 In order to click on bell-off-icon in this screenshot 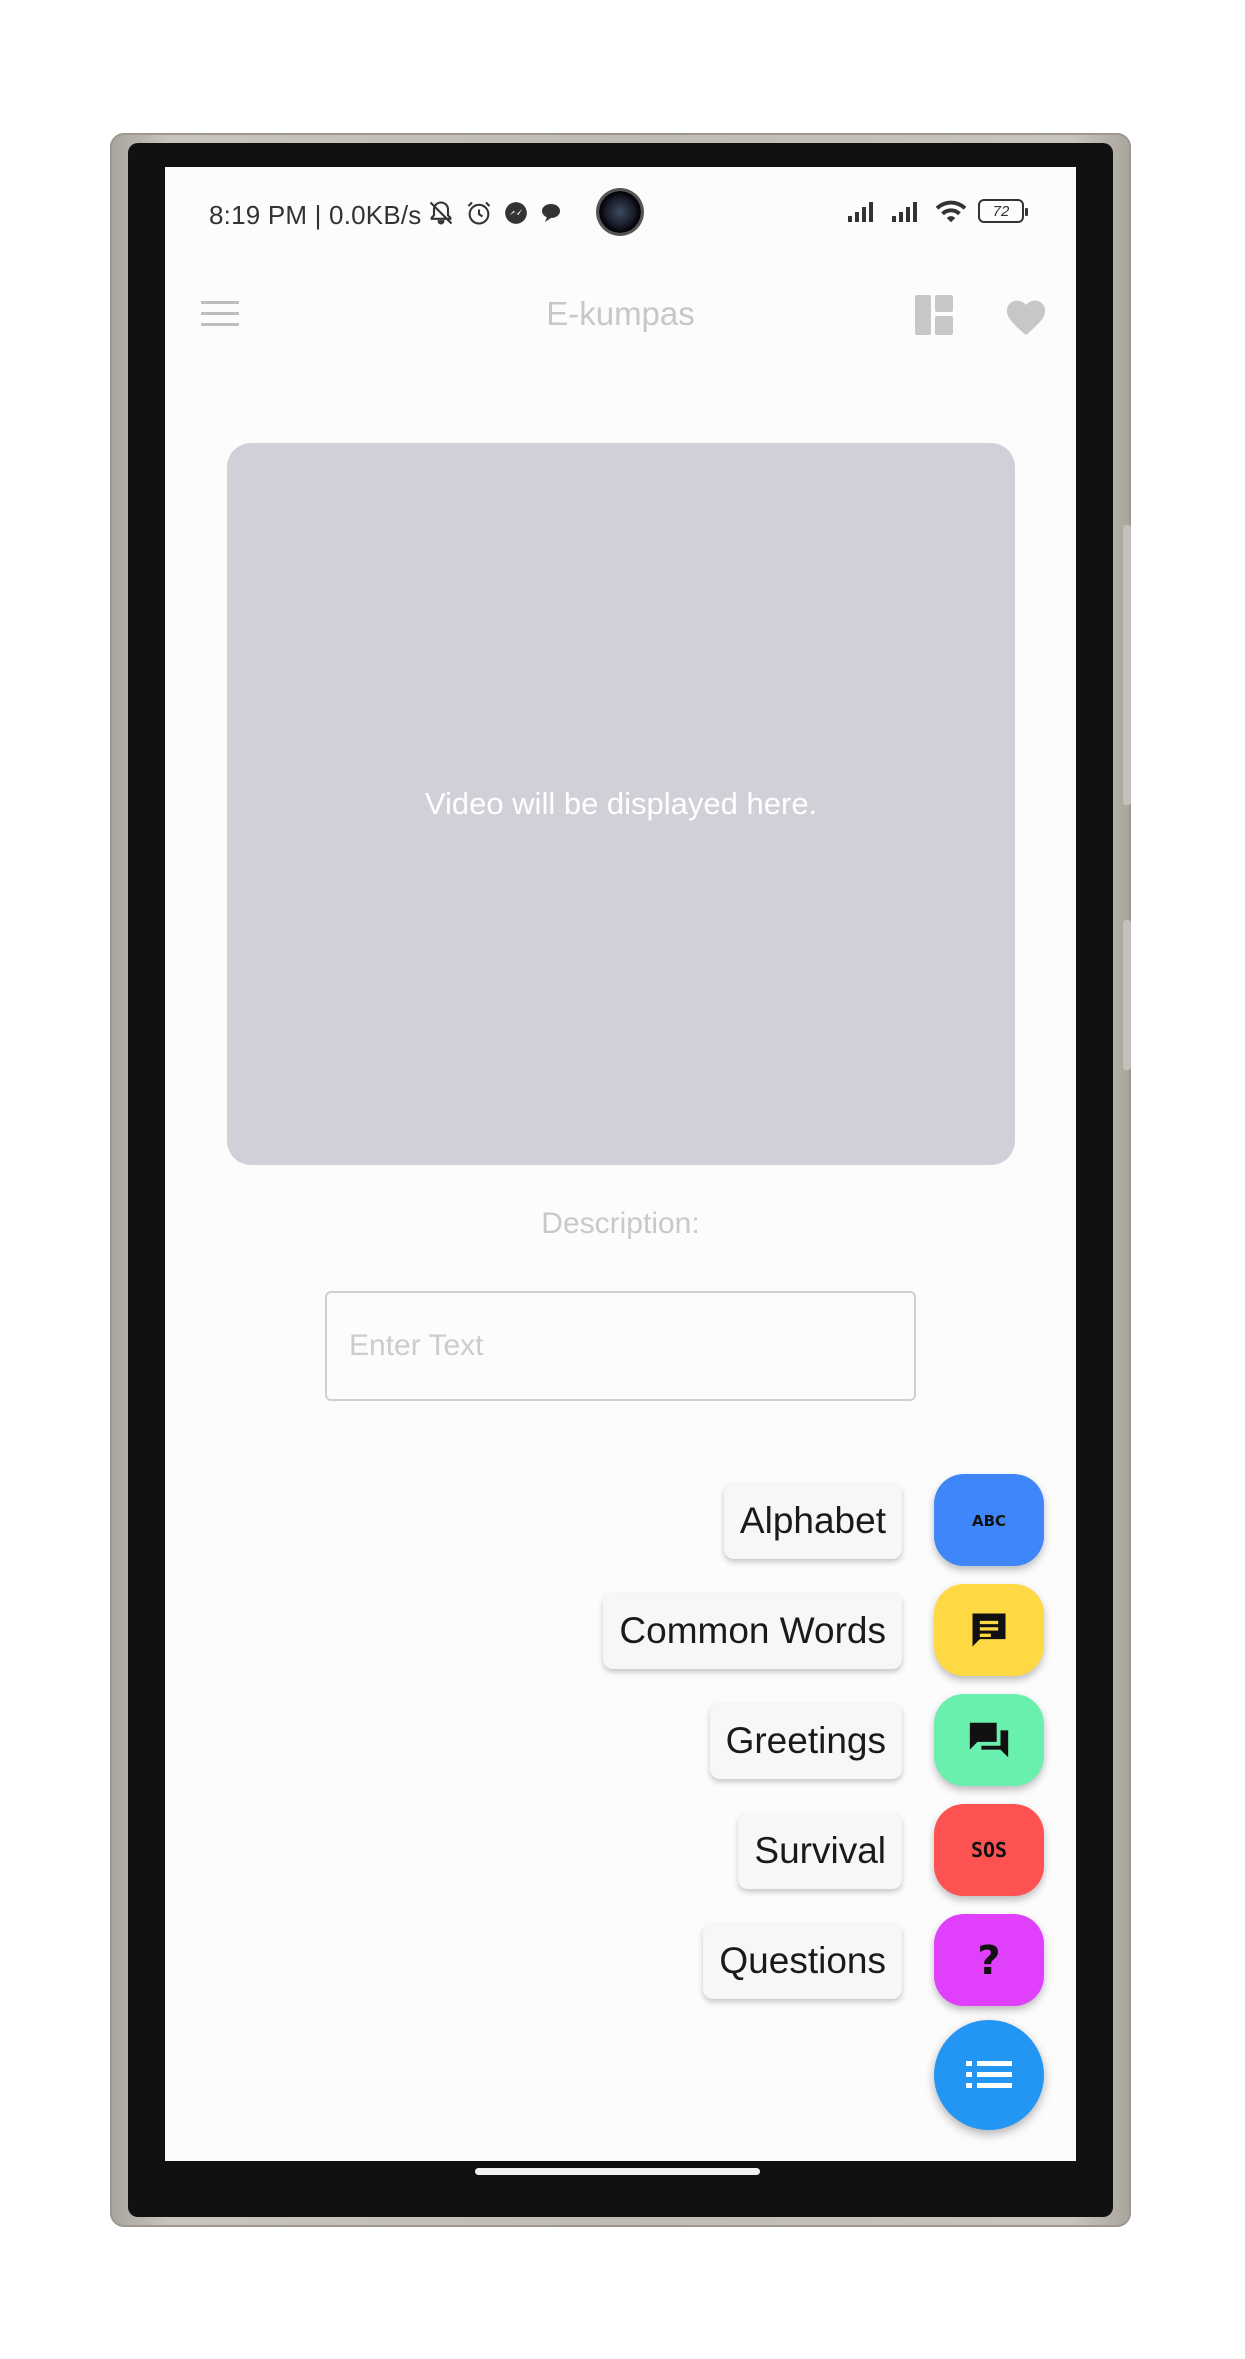, I will do `click(441, 213)`.